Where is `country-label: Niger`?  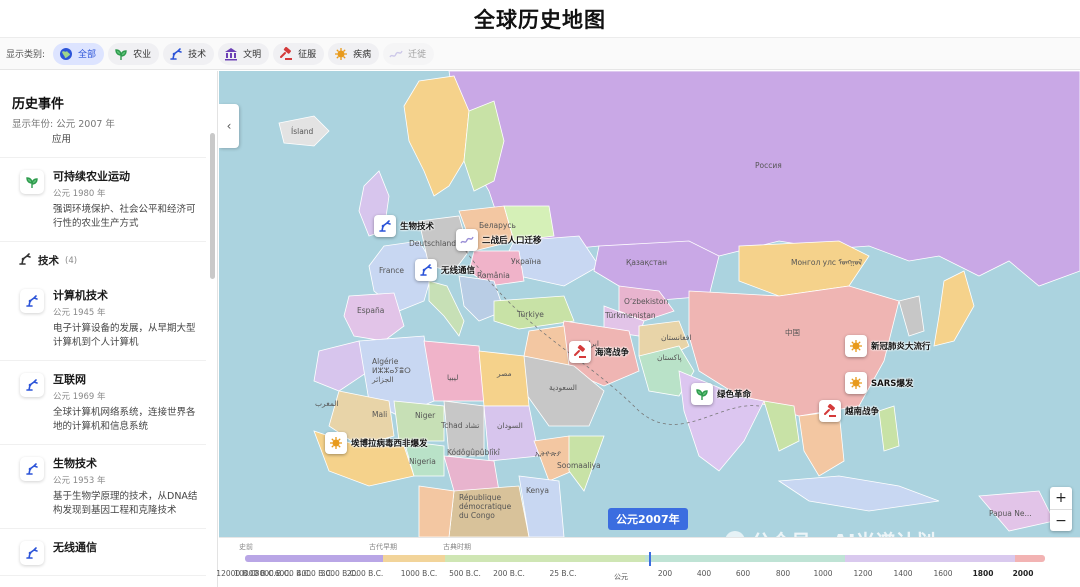 country-label: Niger is located at coordinates (425, 415).